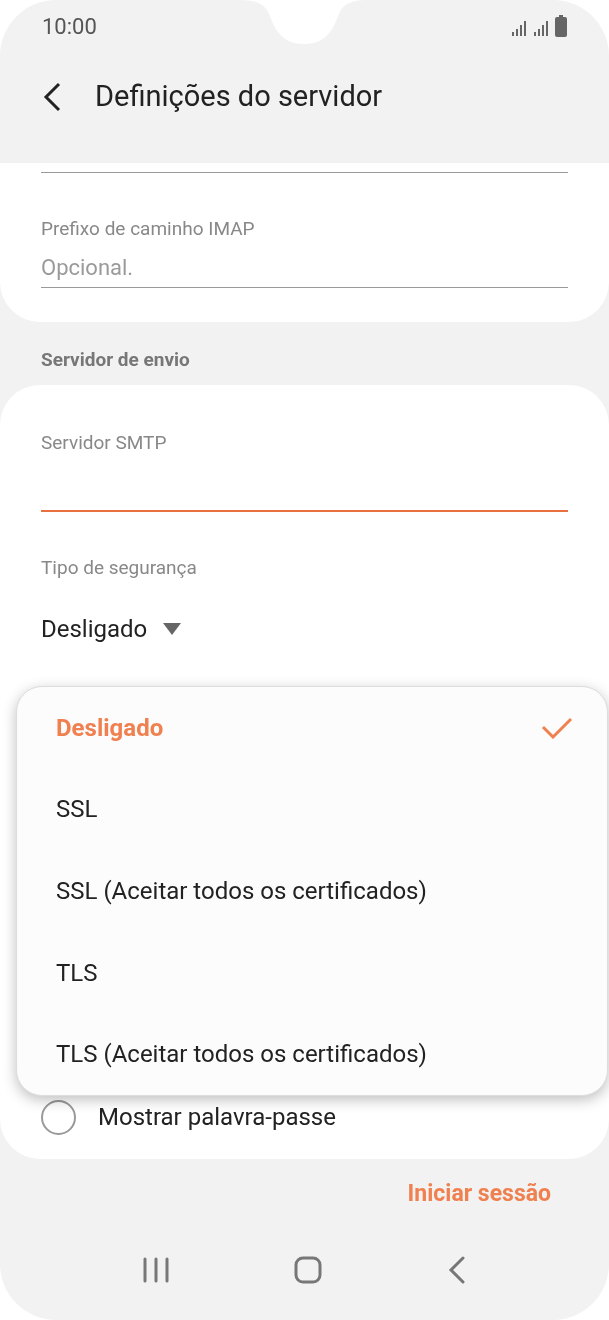 The width and height of the screenshot is (609, 1320). Describe the element at coordinates (115, 359) in the screenshot. I see `section-title: Servidor de envio` at that location.